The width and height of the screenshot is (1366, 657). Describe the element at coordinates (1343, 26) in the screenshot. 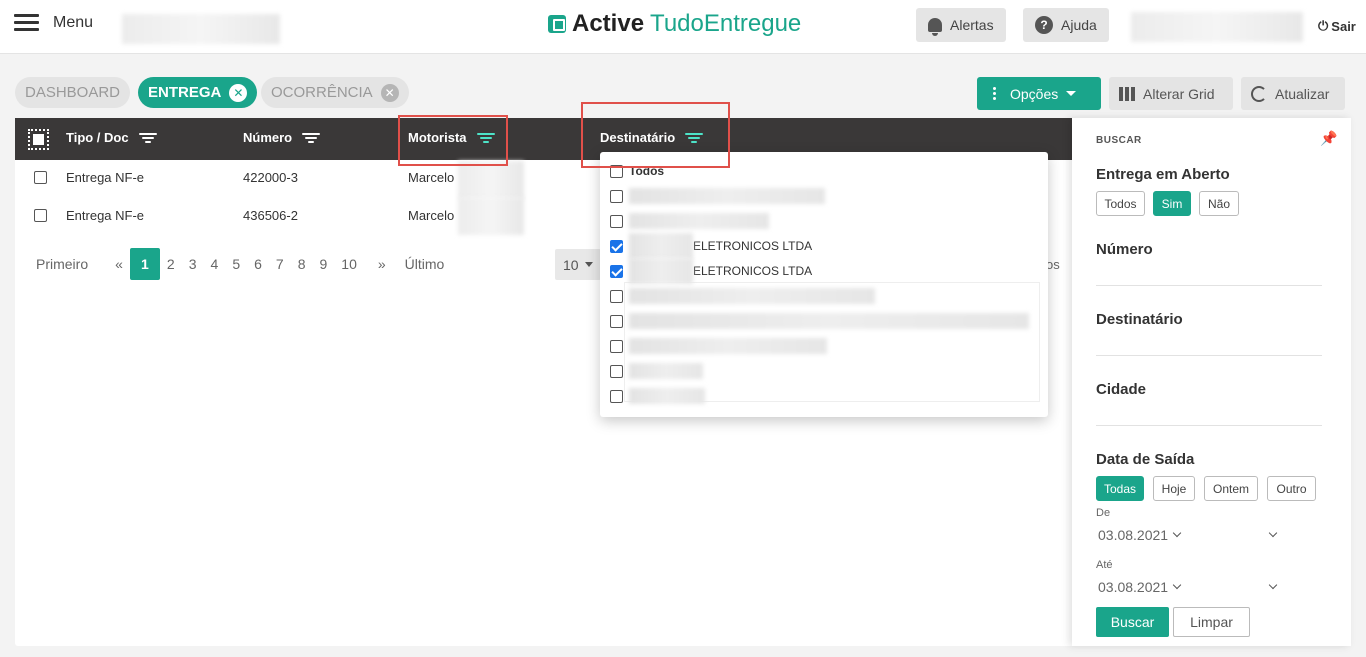

I see `logout-label: Sair` at that location.